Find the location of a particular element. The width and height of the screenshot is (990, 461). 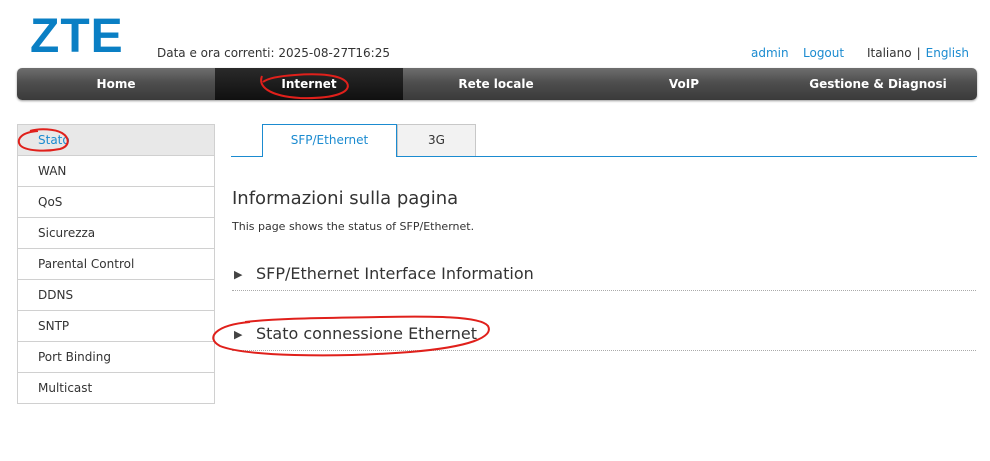

datetime-value: 2025-08-27T16:25 is located at coordinates (334, 53).